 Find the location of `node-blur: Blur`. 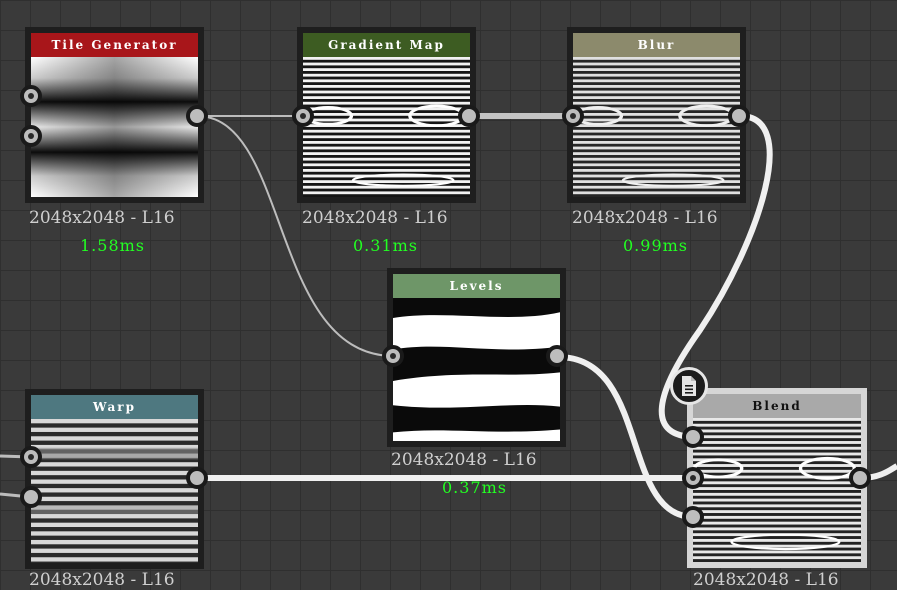

node-blur: Blur is located at coordinates (656, 115).